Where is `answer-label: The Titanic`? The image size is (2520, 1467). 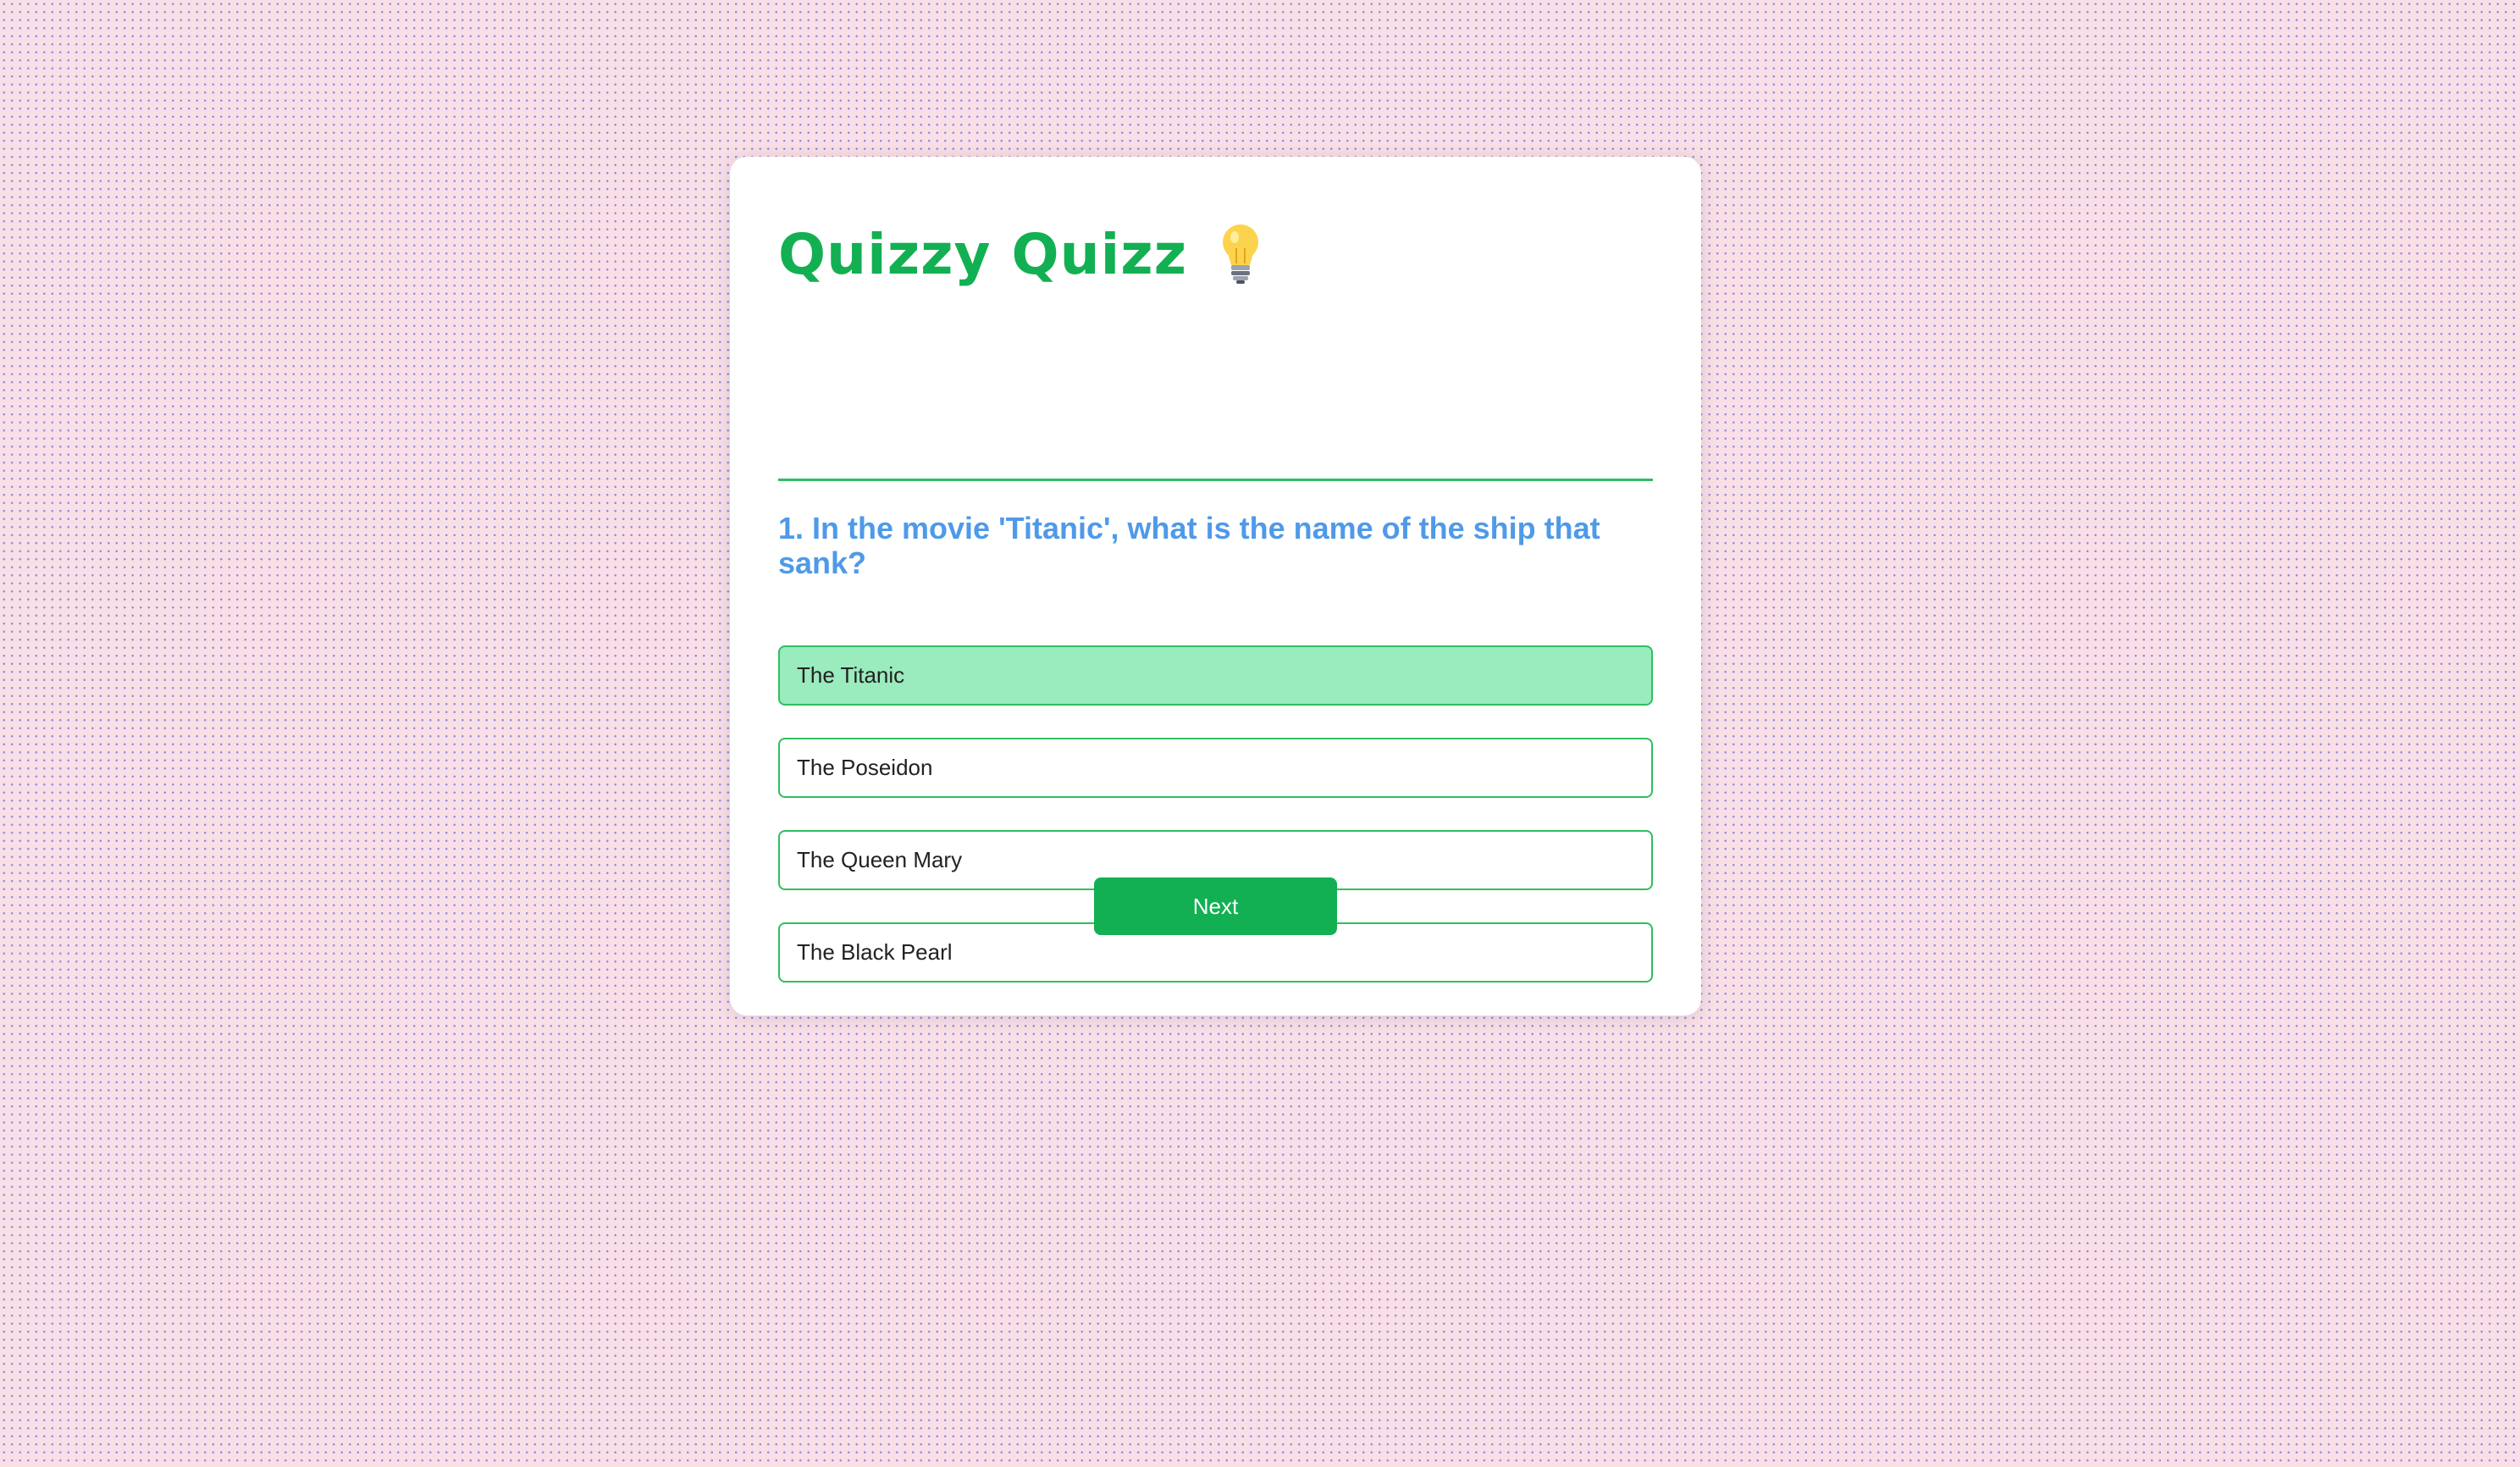 answer-label: The Titanic is located at coordinates (851, 675).